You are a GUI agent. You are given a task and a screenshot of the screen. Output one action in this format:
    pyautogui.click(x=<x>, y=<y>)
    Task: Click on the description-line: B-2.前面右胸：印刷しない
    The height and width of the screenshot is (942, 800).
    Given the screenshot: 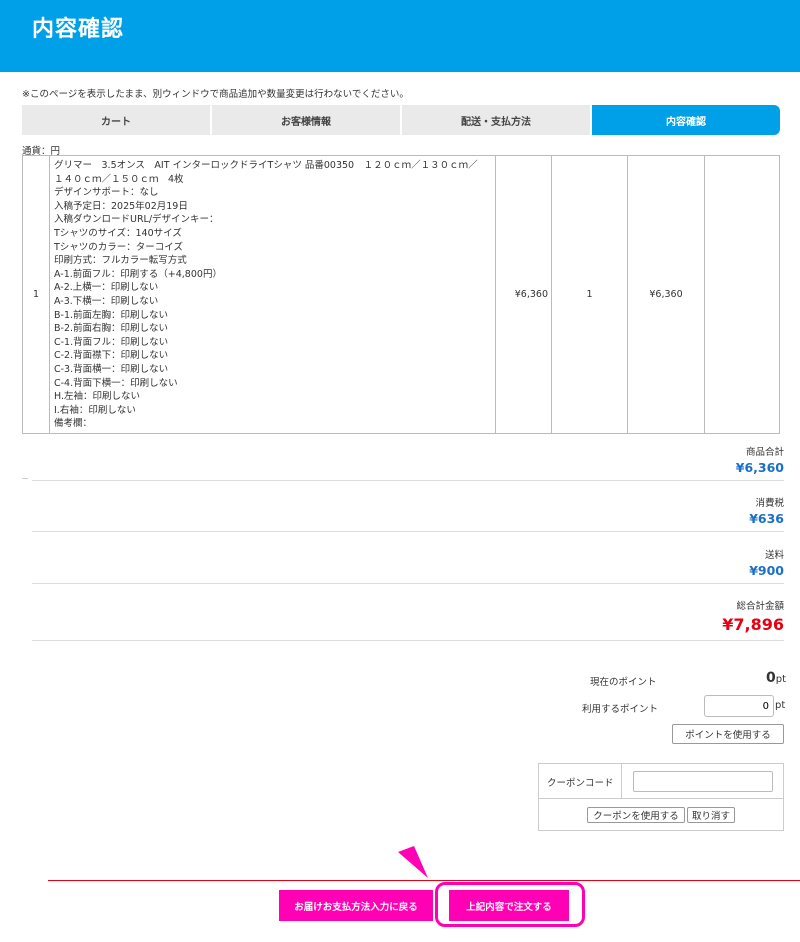 What is the action you would take?
    pyautogui.click(x=111, y=329)
    